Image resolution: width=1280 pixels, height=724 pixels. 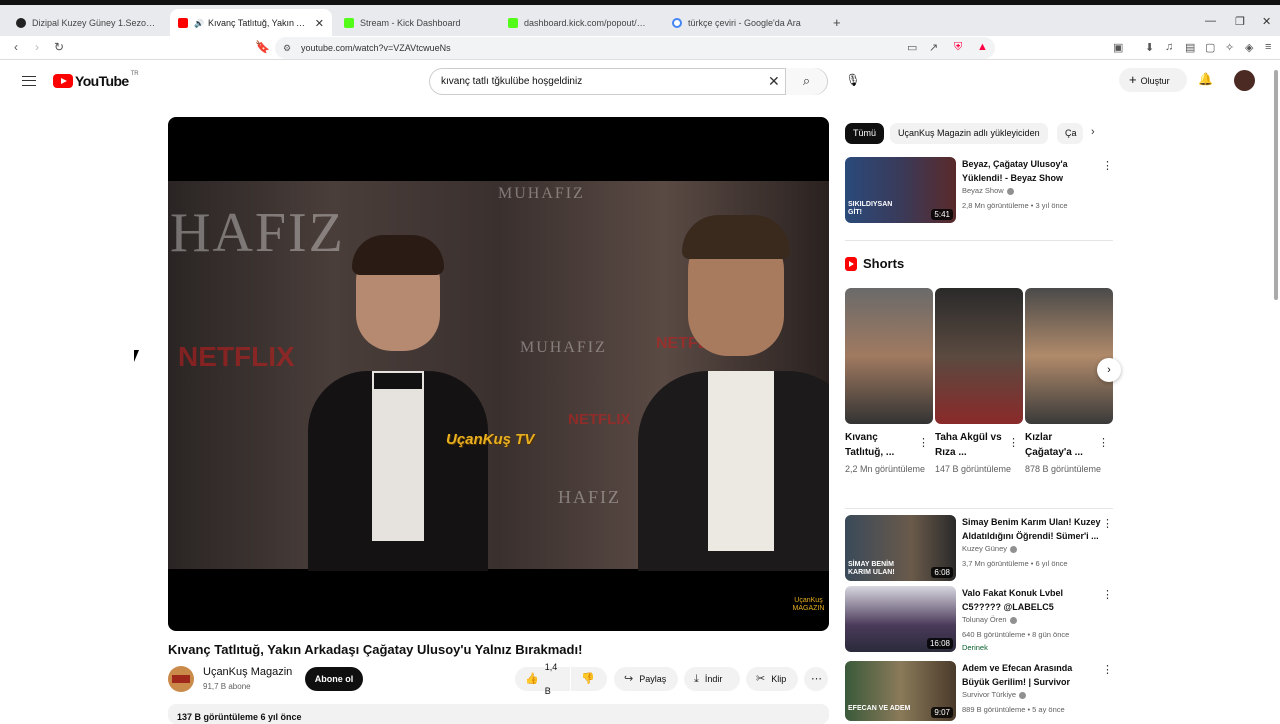 I want to click on browser-tab-active: 🔊 Kıvanç Tatlıtuğ, Yakın Arkadaşı ✕, so click(x=251, y=23).